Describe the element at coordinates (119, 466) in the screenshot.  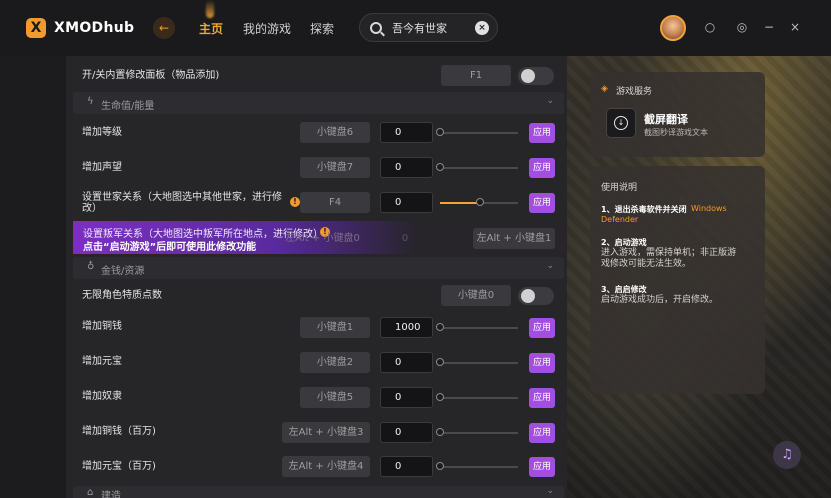
I see `row-label: 增加元宝（百万)` at that location.